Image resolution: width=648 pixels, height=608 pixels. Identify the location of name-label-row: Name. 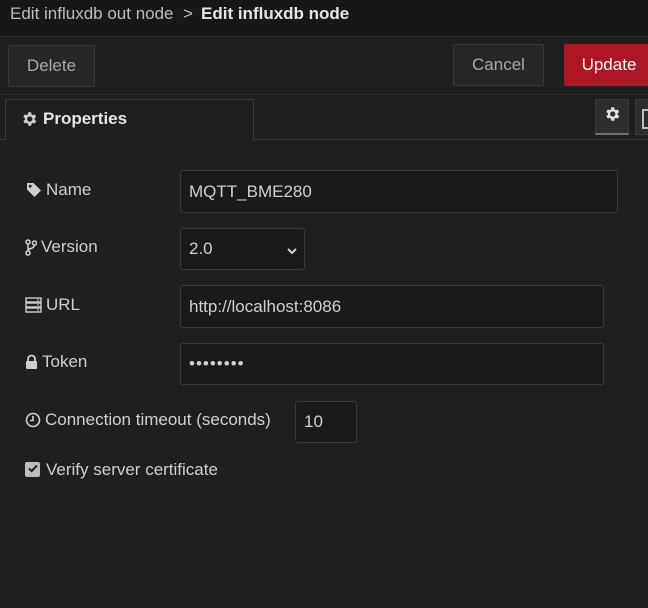
(58, 190).